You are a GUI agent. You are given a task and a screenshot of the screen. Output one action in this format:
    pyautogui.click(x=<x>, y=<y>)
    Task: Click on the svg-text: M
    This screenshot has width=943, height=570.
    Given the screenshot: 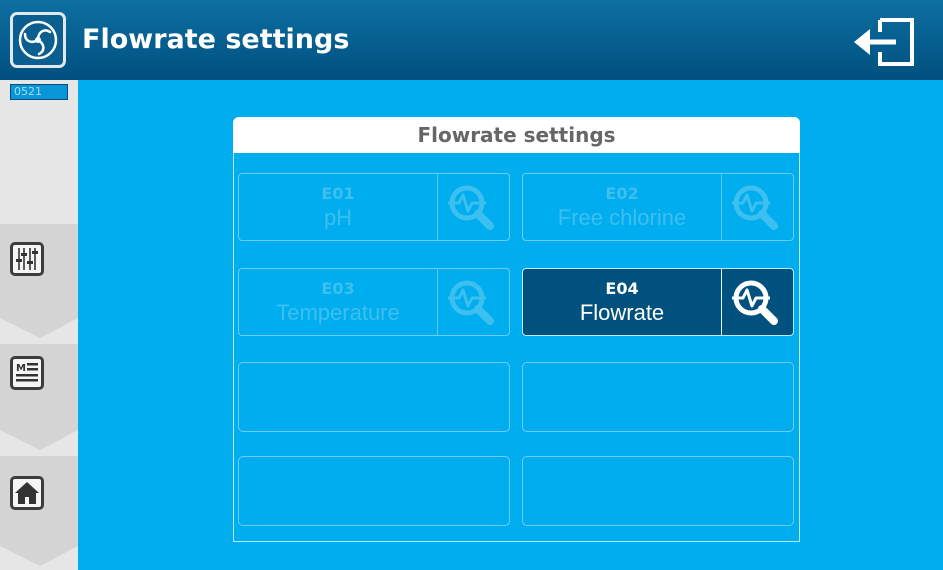 What is the action you would take?
    pyautogui.click(x=21, y=368)
    